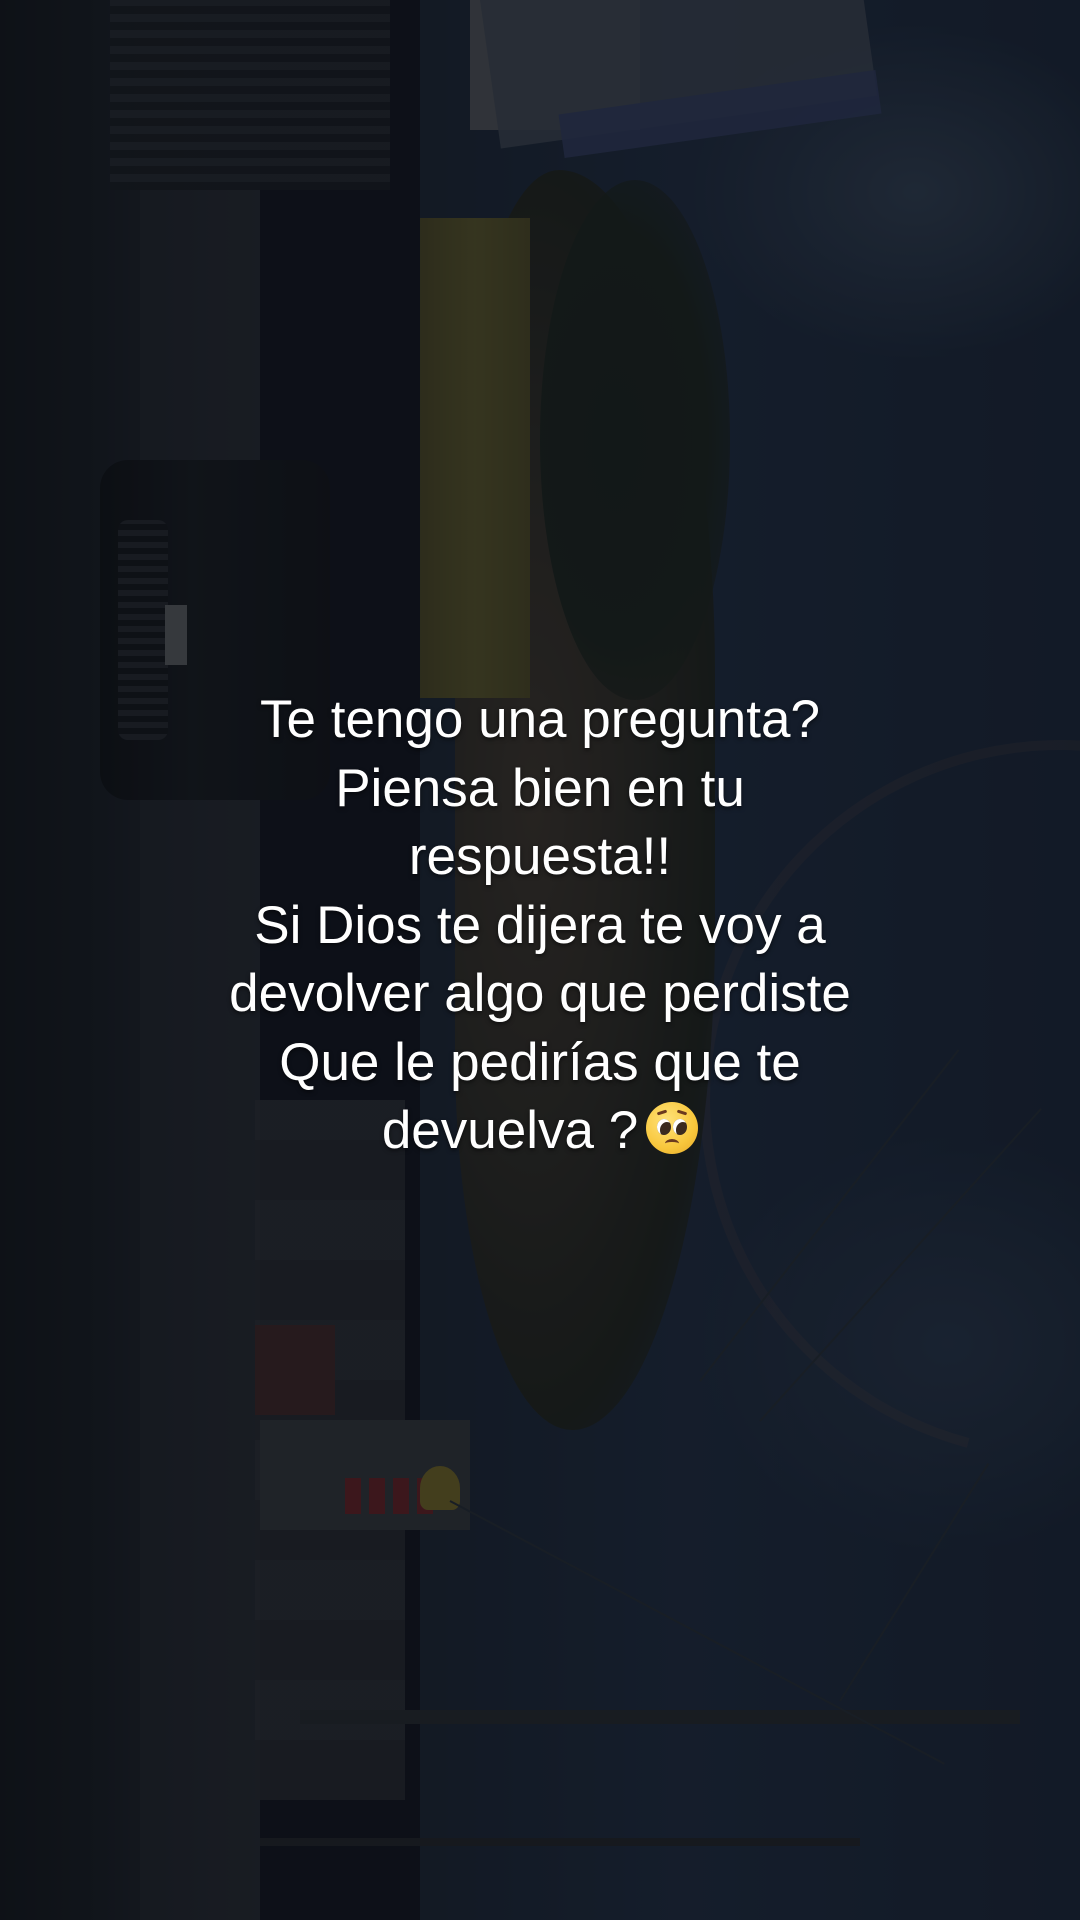 Image resolution: width=1080 pixels, height=1920 pixels. Describe the element at coordinates (540, 856) in the screenshot. I see `caption-line: respuesta!!` at that location.